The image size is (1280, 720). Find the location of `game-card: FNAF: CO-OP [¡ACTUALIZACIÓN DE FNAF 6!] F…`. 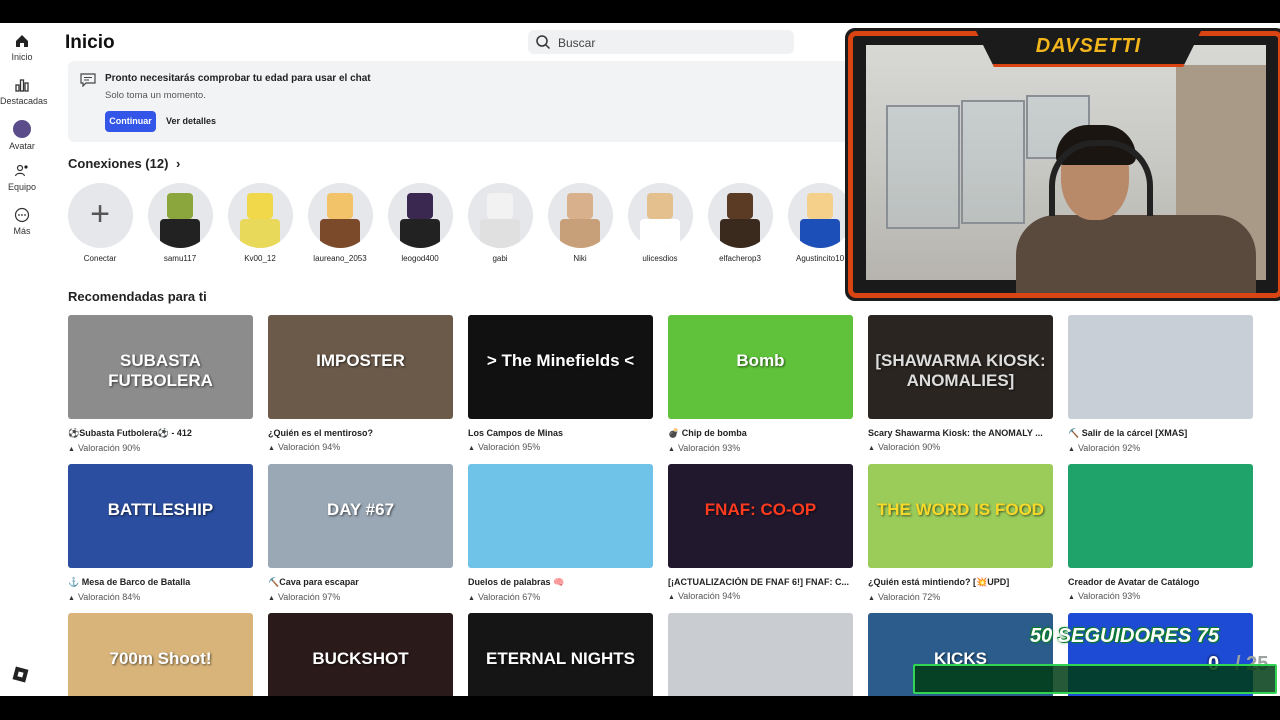

game-card: FNAF: CO-OP [¡ACTUALIZACIÓN DE FNAF 6!] F… is located at coordinates (760, 532).